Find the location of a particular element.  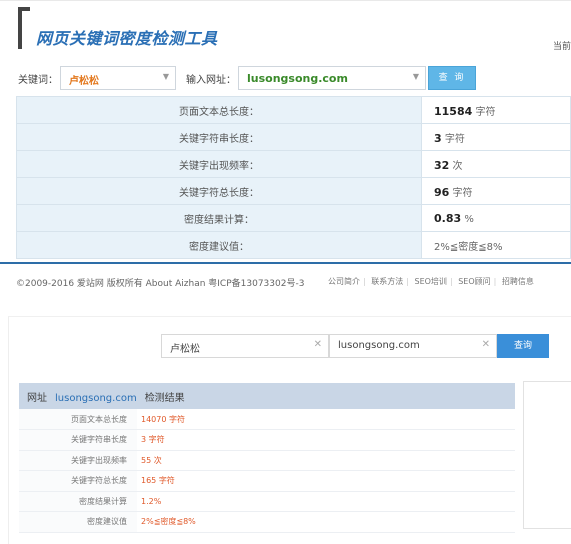

row-label: 关键字出现频率 is located at coordinates (78, 460).